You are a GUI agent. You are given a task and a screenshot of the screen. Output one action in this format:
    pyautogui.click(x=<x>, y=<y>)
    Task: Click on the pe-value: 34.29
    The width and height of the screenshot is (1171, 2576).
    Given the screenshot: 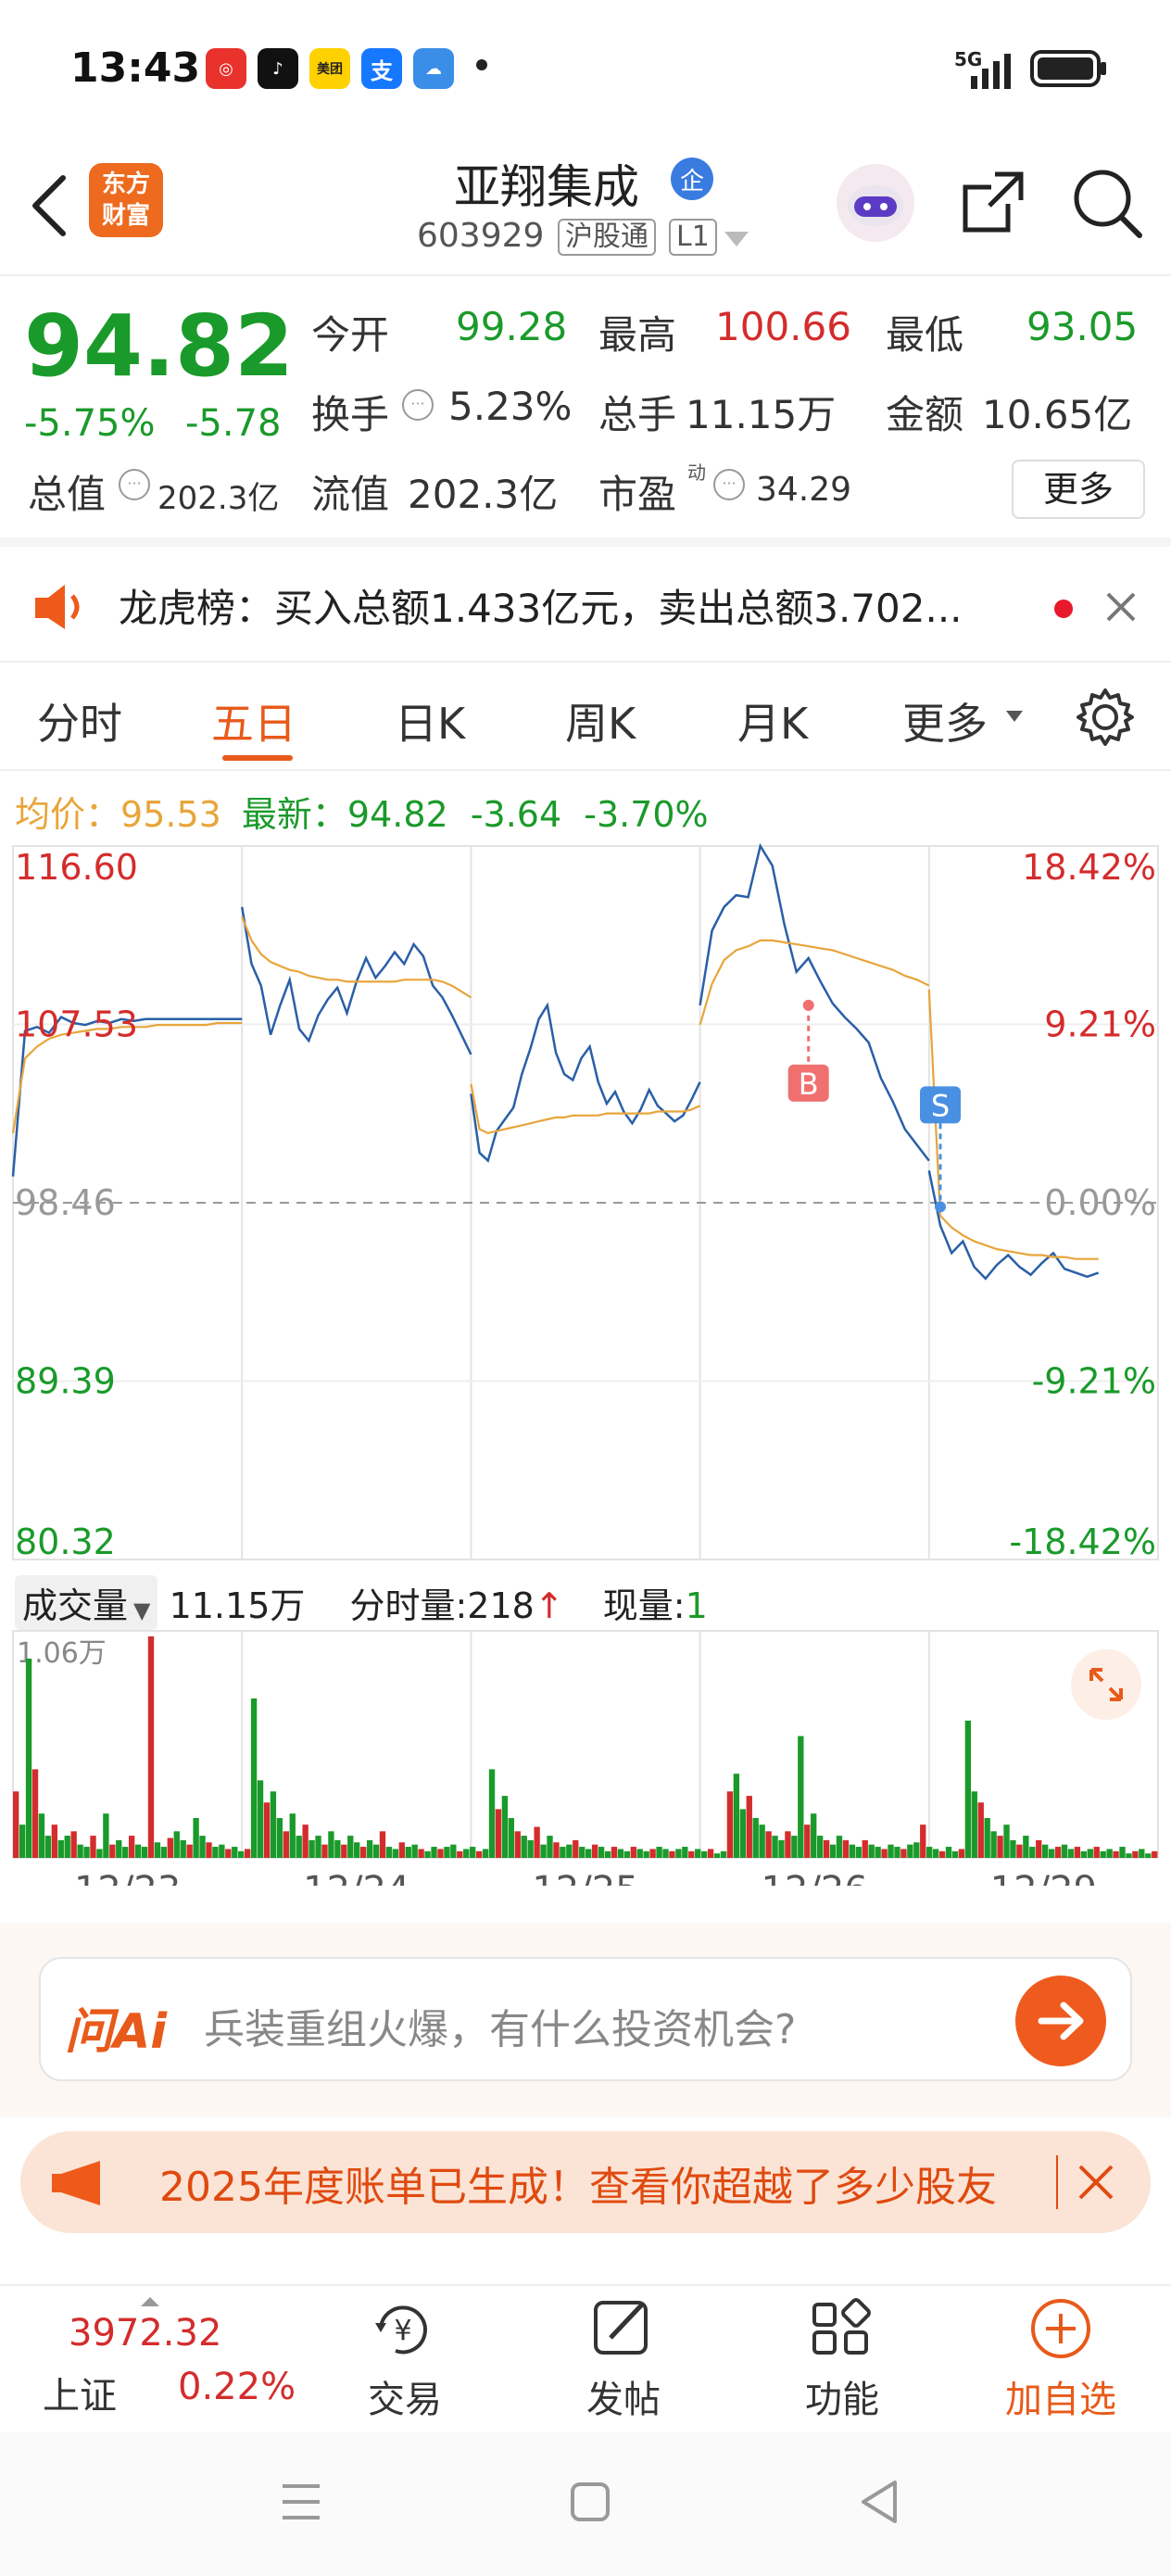 What is the action you would take?
    pyautogui.click(x=804, y=490)
    